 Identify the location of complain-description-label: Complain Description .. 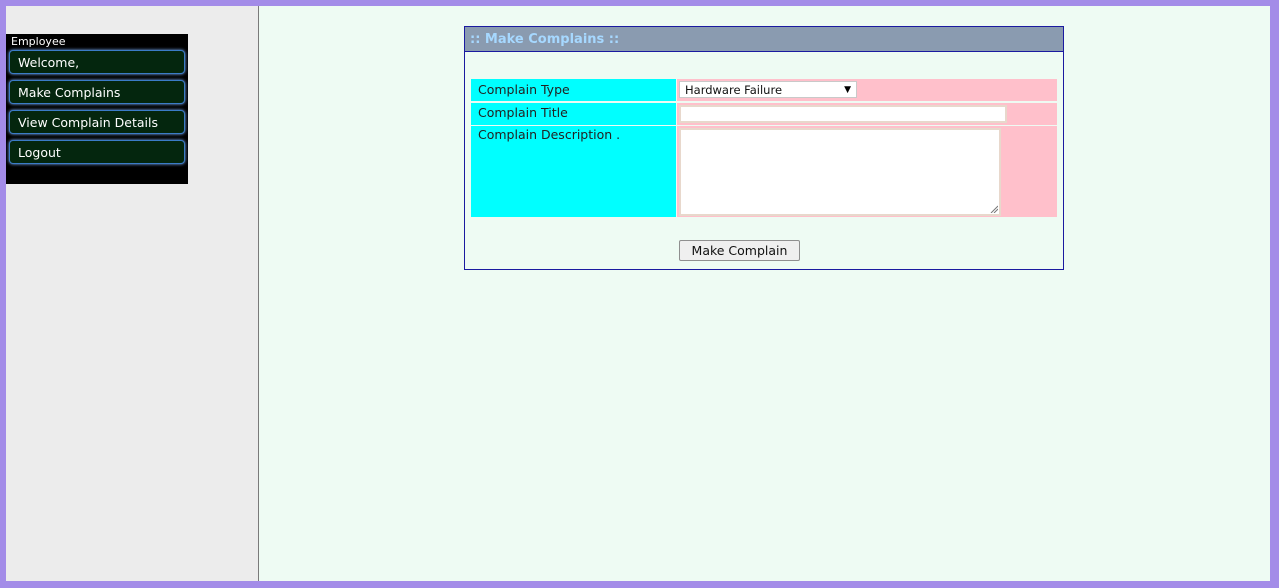
(573, 171).